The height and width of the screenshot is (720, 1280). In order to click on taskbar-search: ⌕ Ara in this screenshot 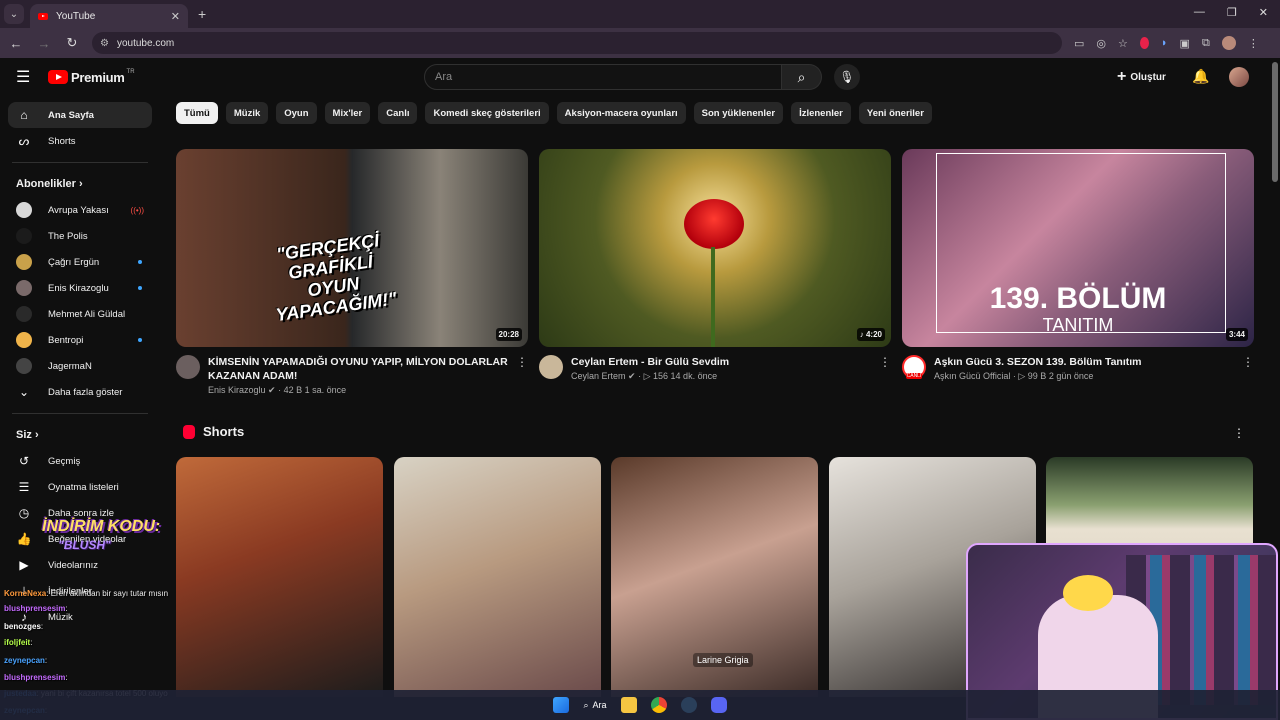, I will do `click(594, 705)`.